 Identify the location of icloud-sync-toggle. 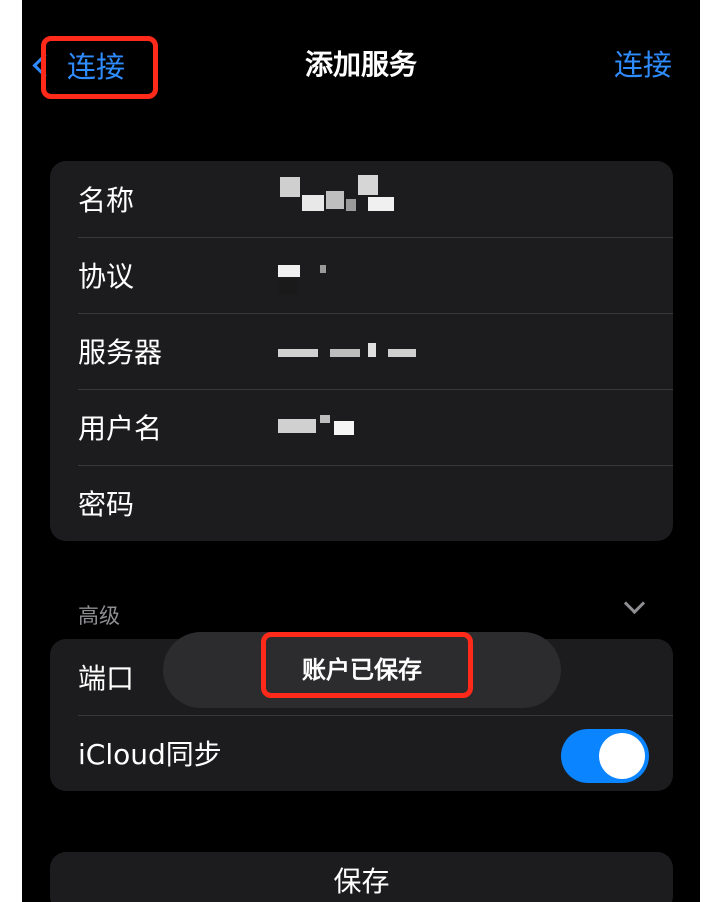
(605, 756).